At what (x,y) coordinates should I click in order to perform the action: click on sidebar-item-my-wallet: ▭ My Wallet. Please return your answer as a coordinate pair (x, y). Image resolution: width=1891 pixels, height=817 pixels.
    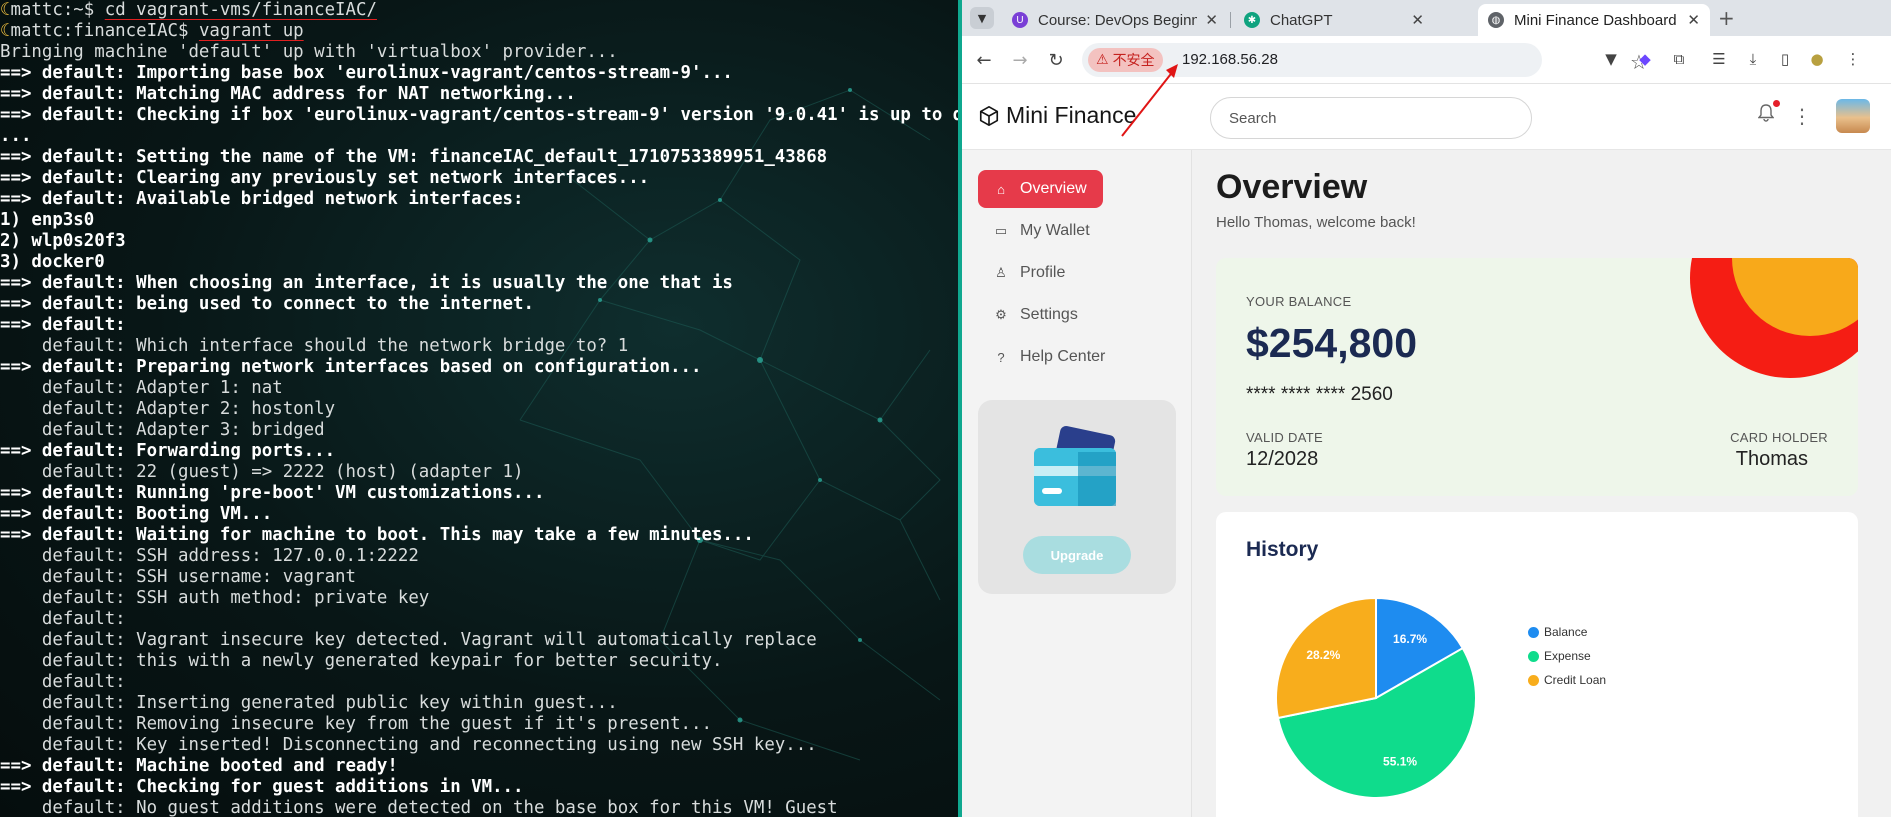
    Looking at the image, I should click on (1042, 231).